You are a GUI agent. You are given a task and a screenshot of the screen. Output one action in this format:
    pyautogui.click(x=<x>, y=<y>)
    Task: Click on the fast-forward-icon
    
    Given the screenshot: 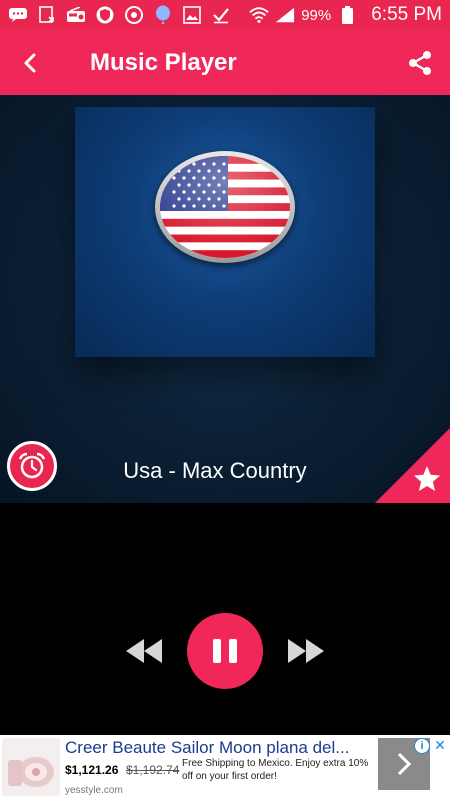 What is the action you would take?
    pyautogui.click(x=306, y=651)
    